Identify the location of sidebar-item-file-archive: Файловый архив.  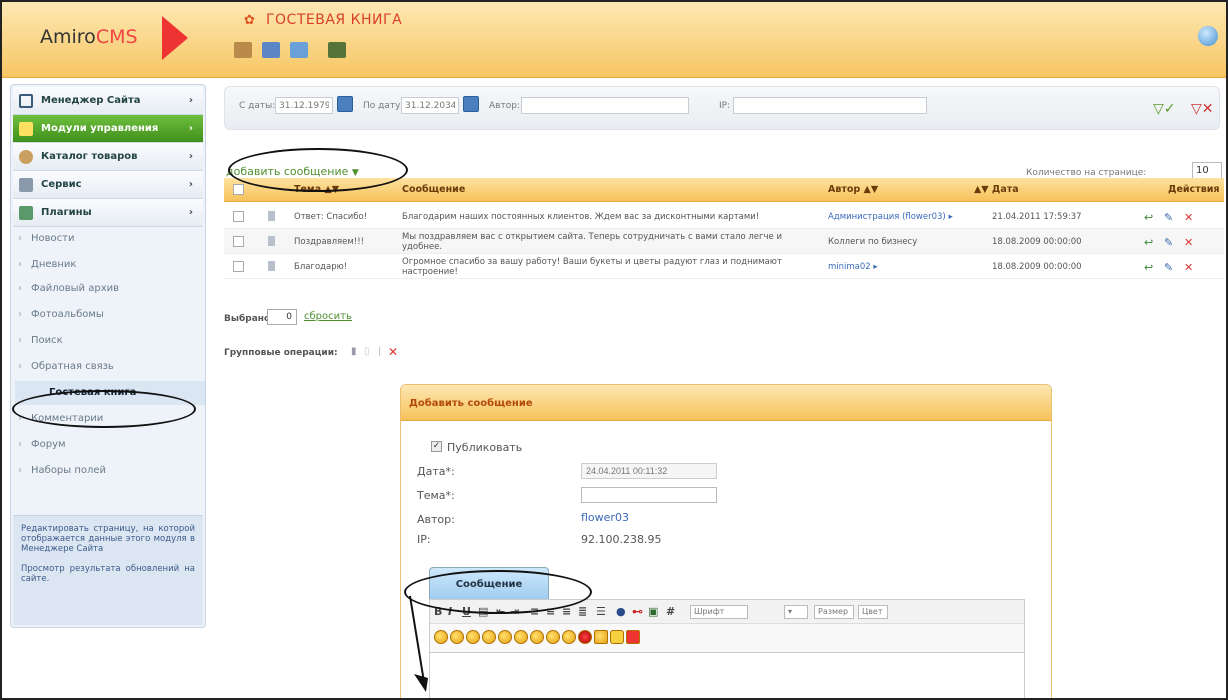
(68, 288).